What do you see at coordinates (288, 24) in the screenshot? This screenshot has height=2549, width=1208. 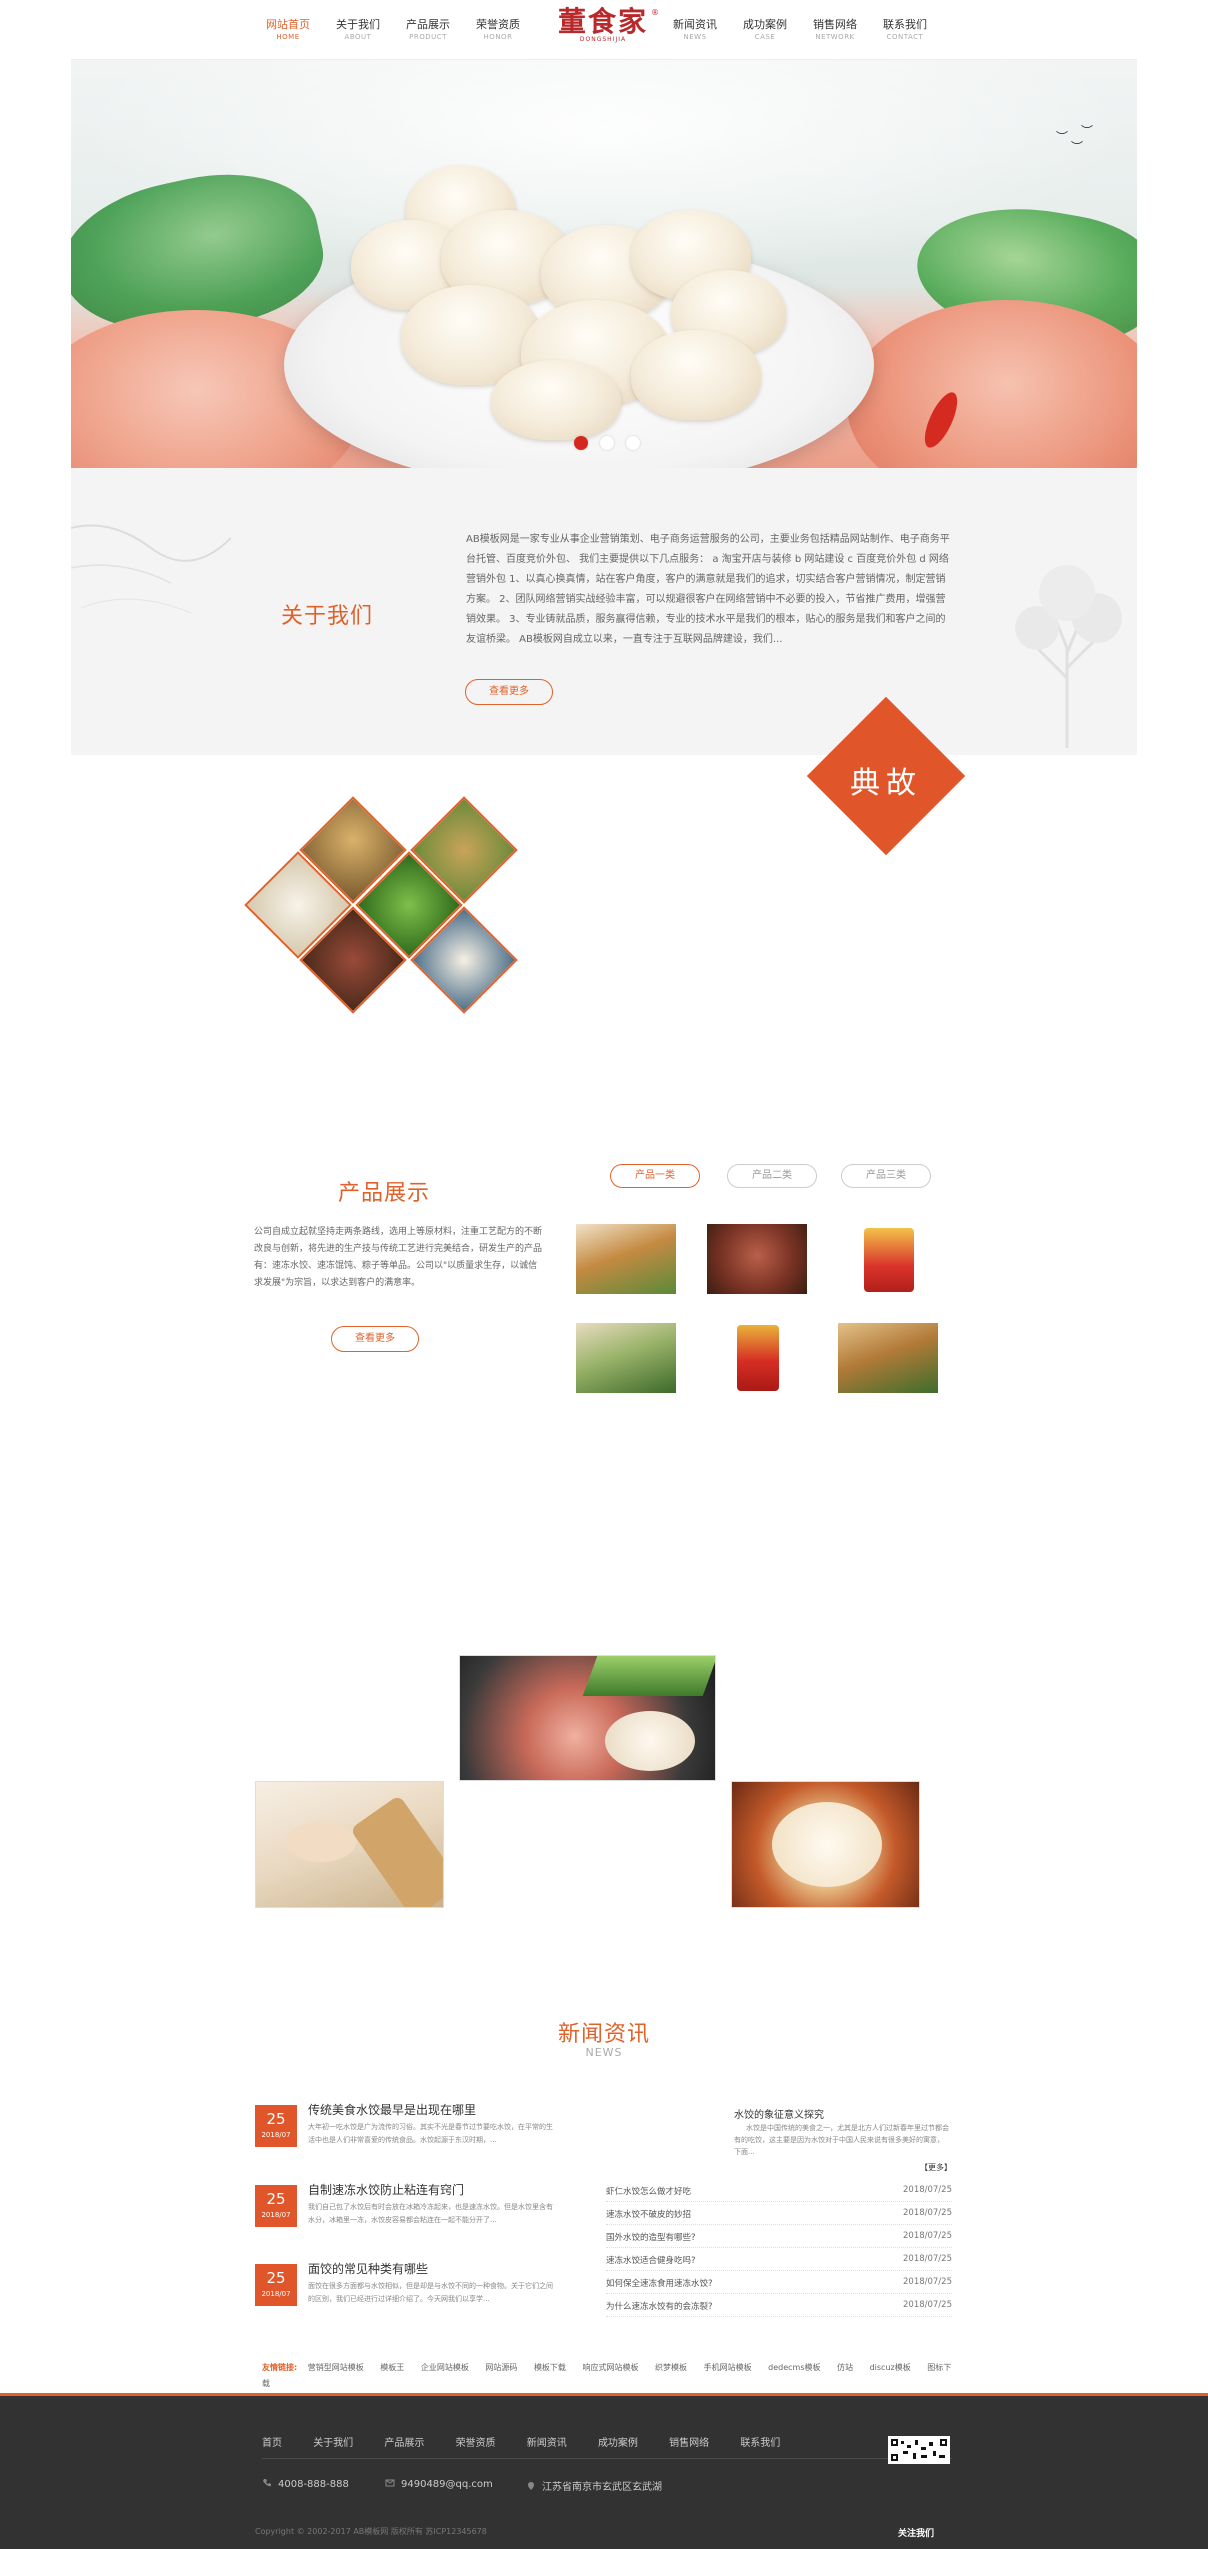 I see `nav-label: 网站首页` at bounding box center [288, 24].